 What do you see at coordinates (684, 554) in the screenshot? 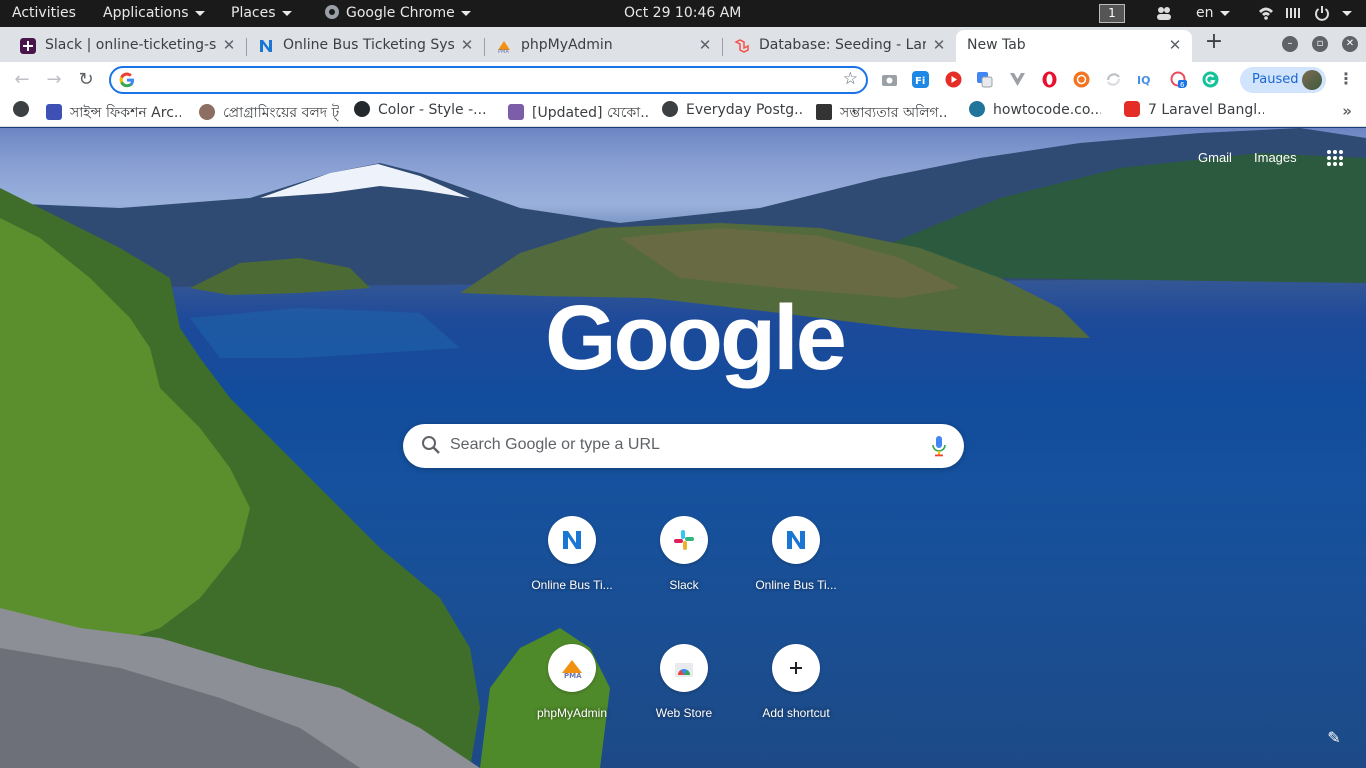
I see `shortcut-slack: Slack` at bounding box center [684, 554].